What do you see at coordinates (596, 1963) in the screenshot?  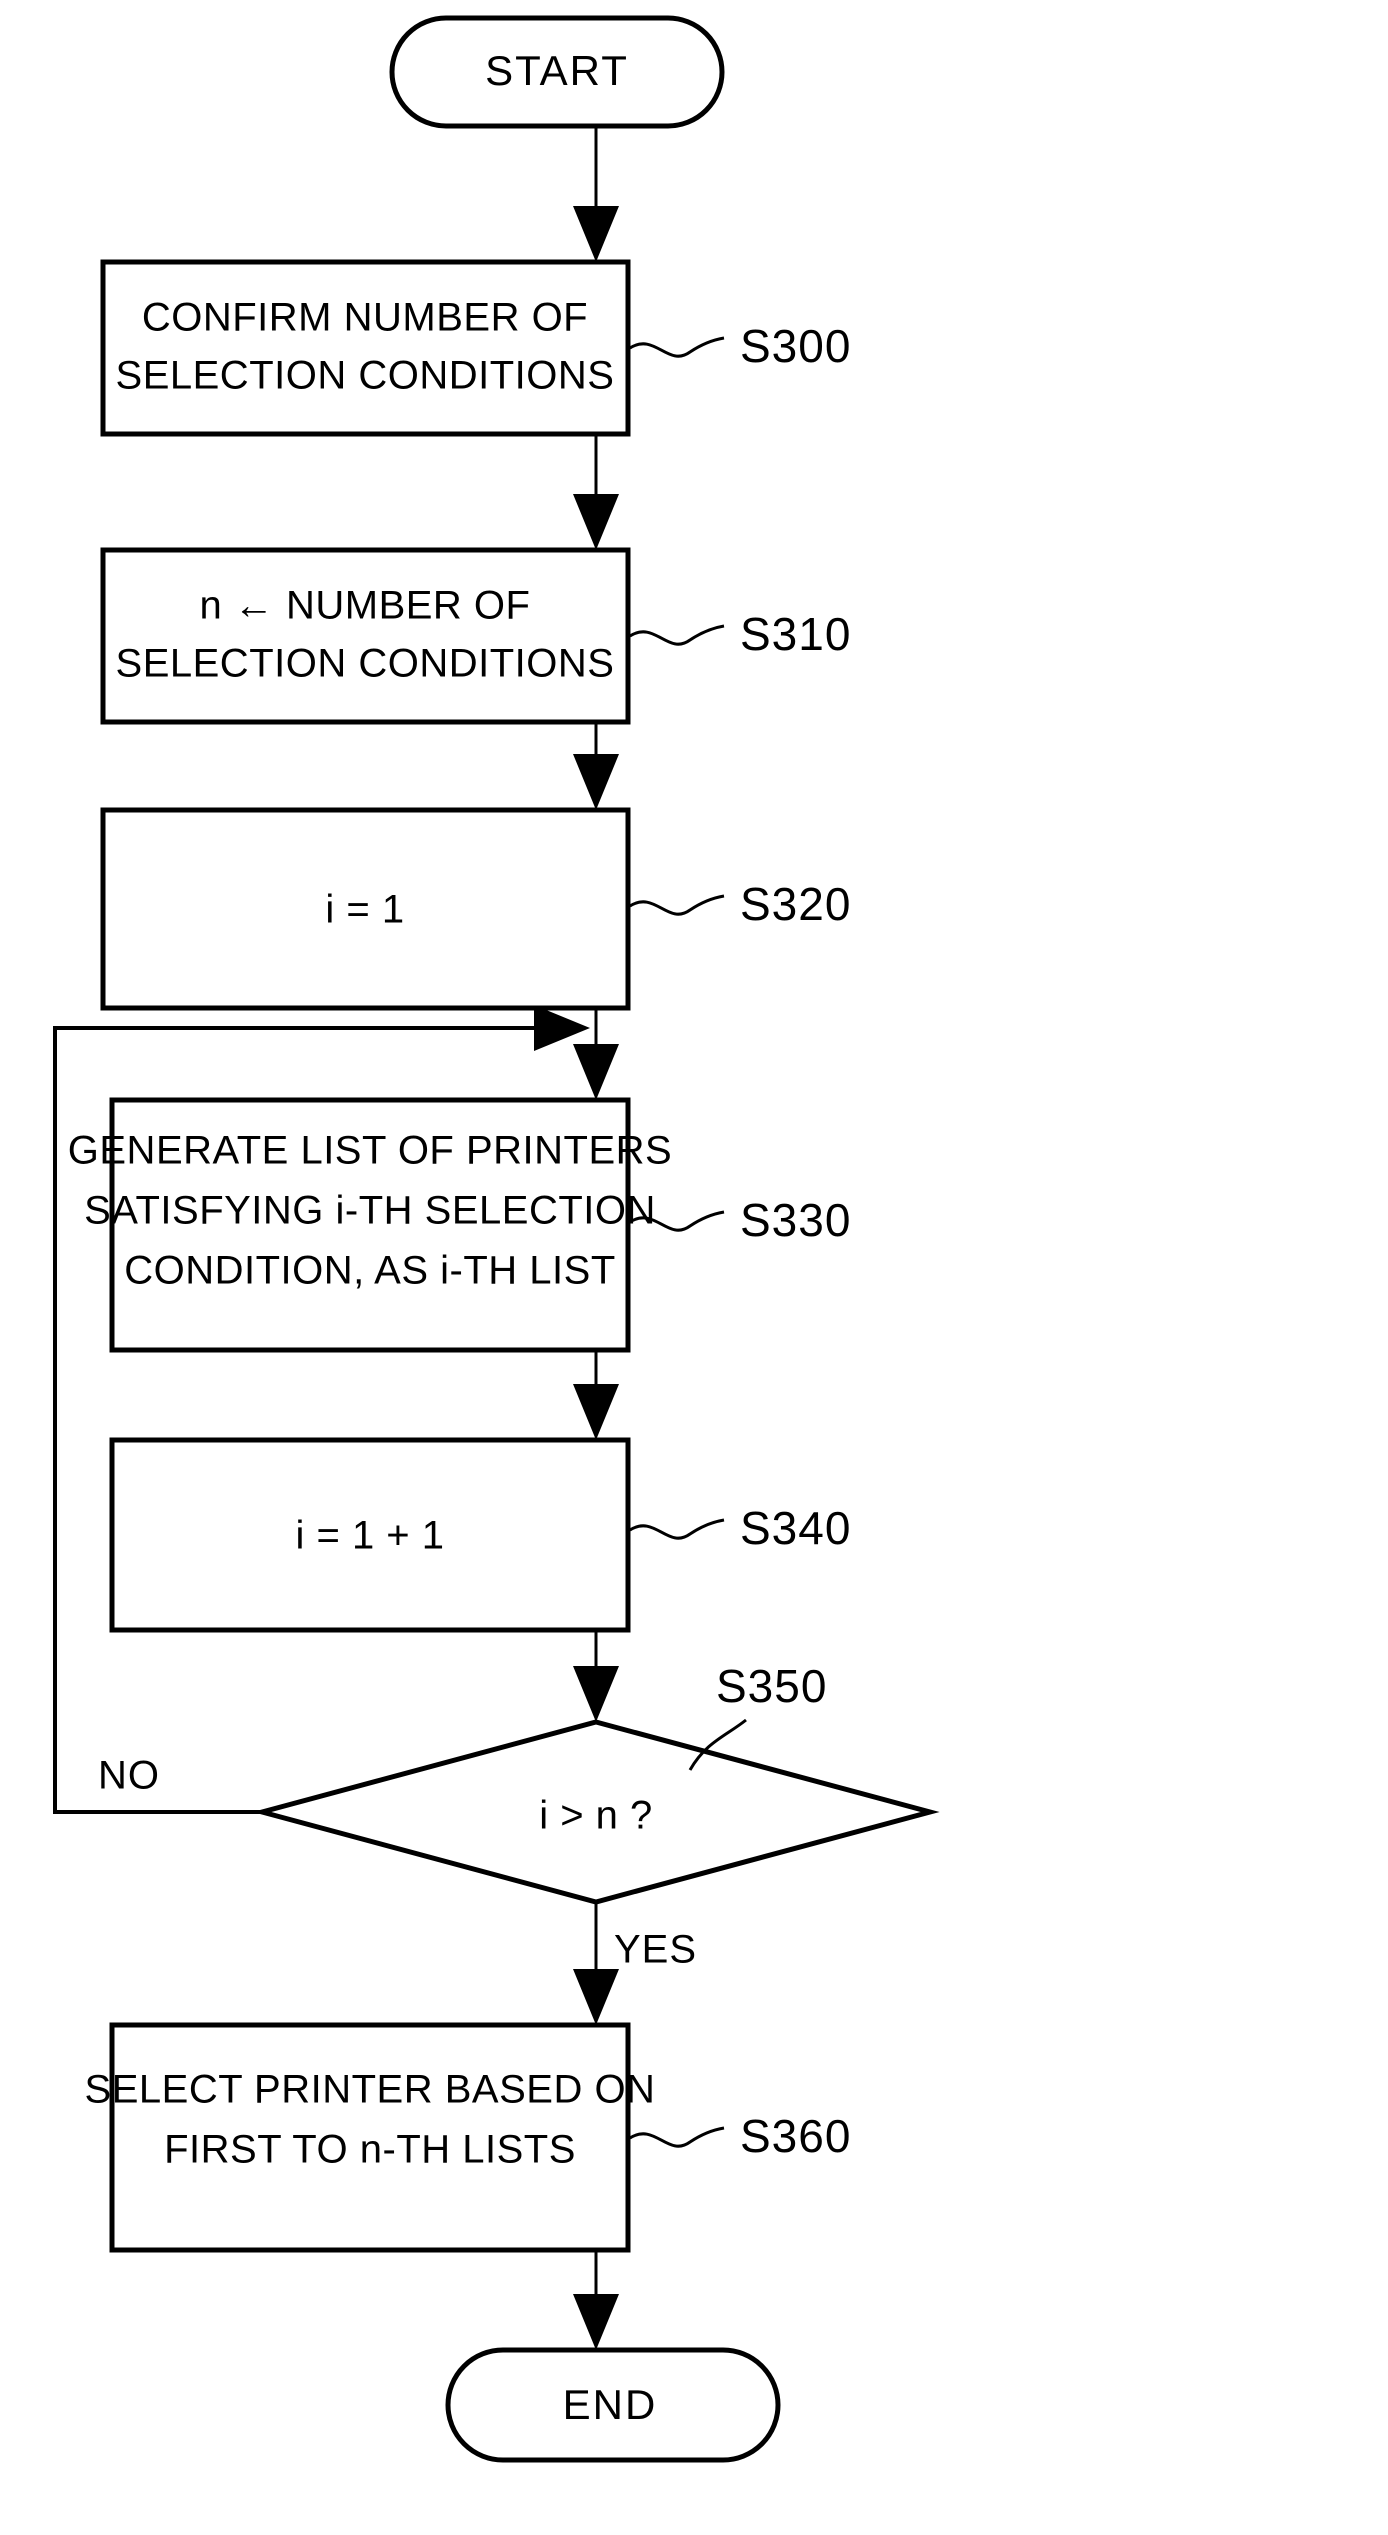 I see `edge-s350-yes-to-s360` at bounding box center [596, 1963].